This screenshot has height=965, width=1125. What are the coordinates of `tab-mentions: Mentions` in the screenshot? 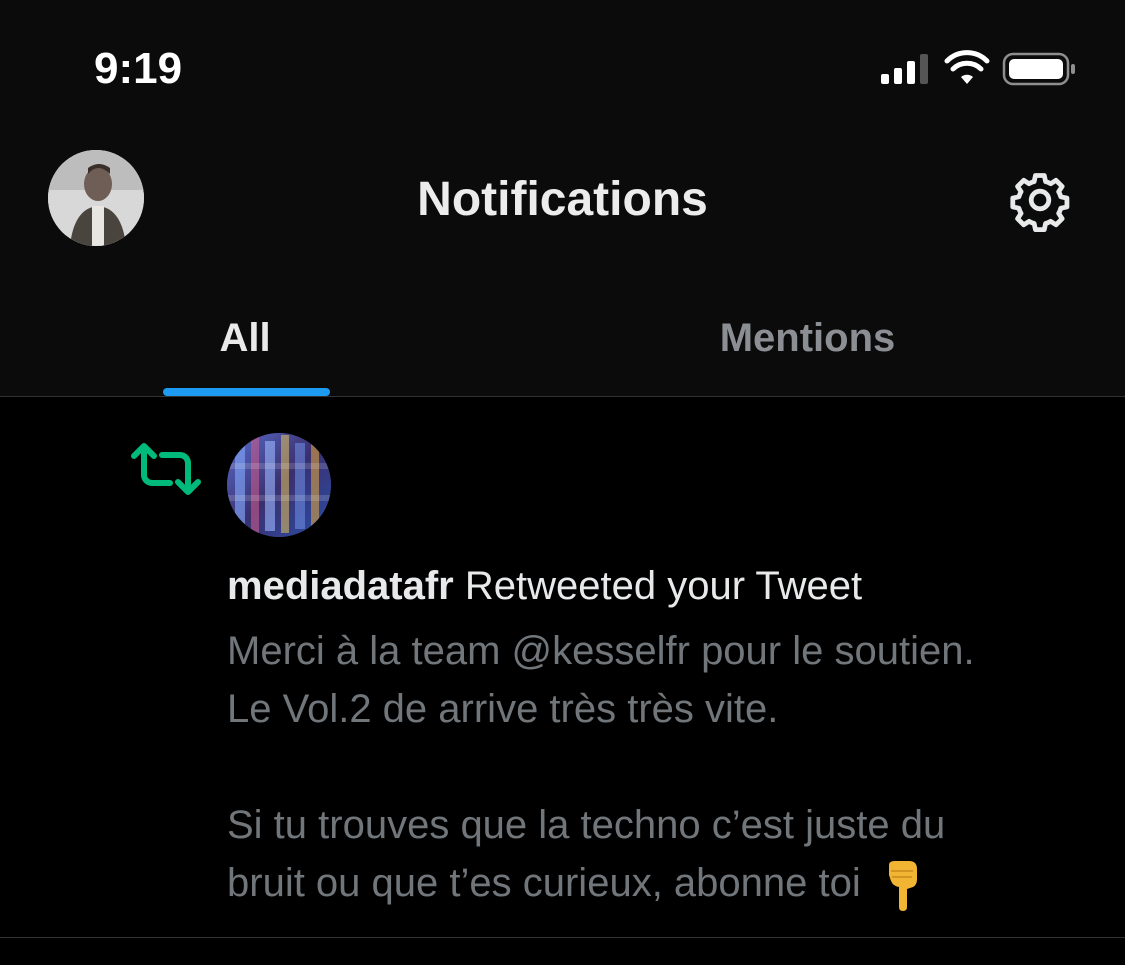 It's located at (807, 338).